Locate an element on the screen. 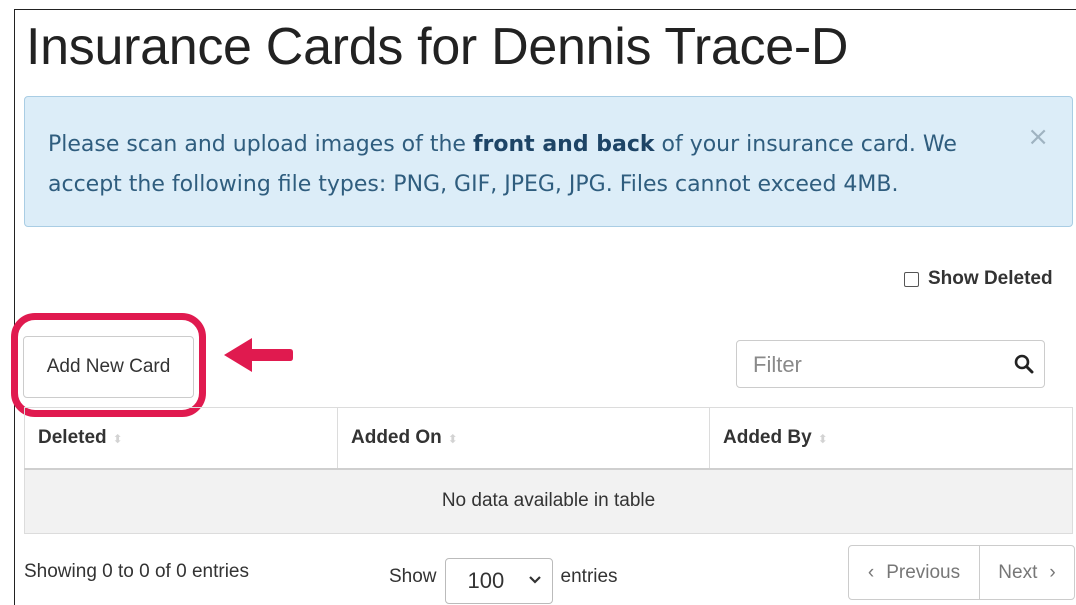  previous-label: Previous is located at coordinates (923, 572).